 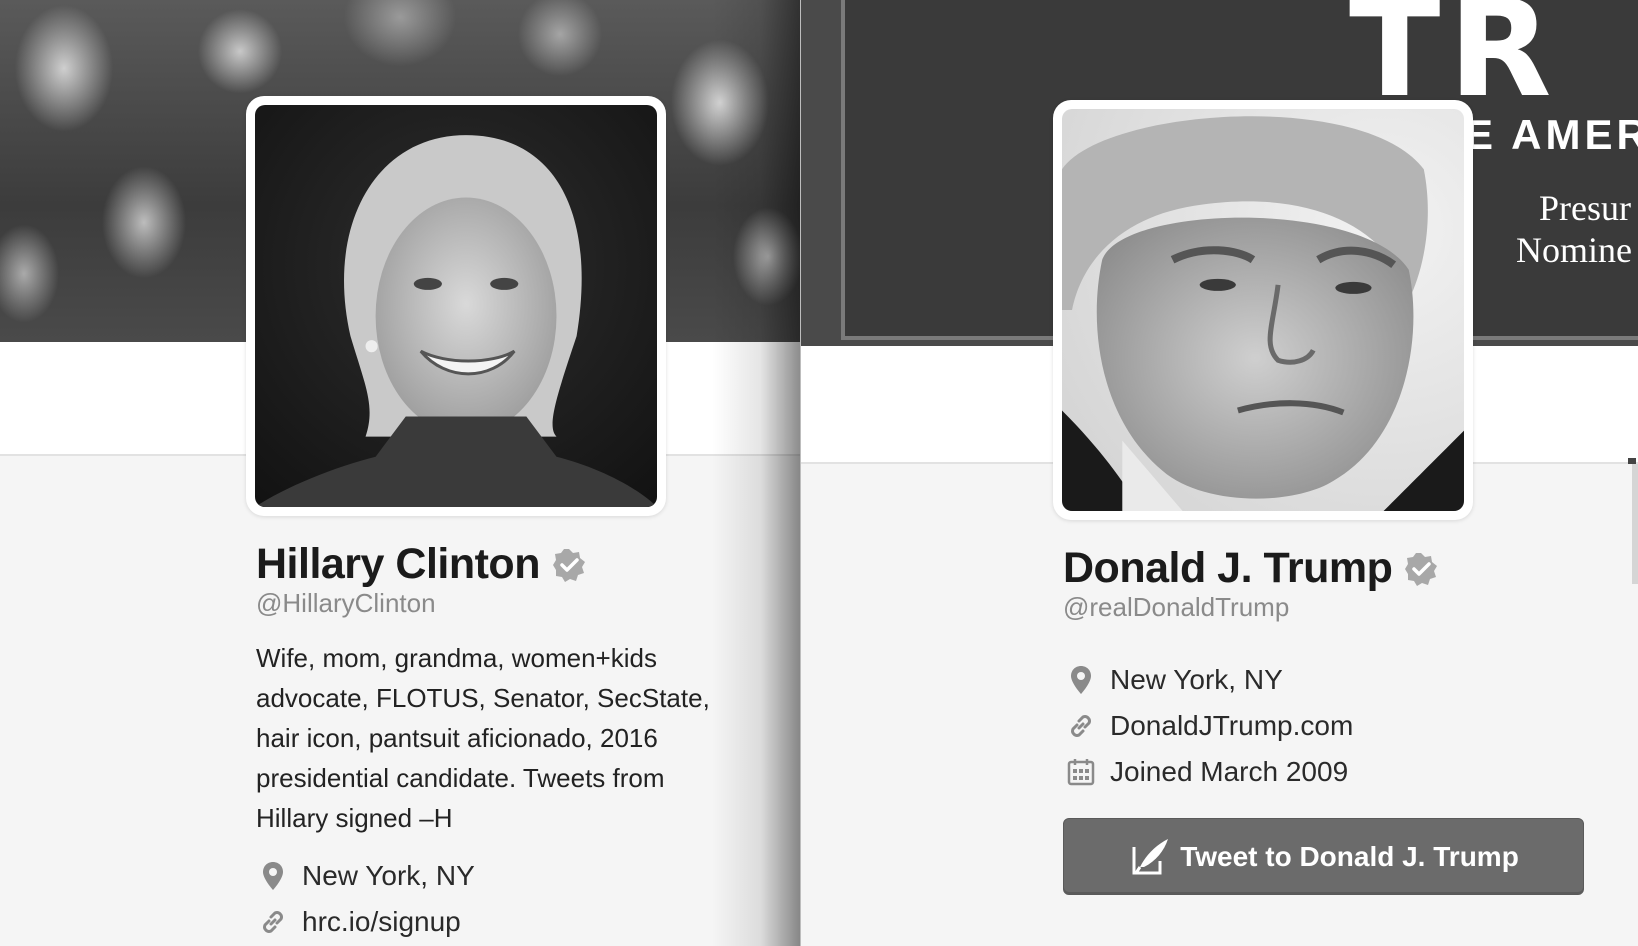 I want to click on tweet-to-button: Tweet to Donald J. Trump, so click(x=1323, y=856).